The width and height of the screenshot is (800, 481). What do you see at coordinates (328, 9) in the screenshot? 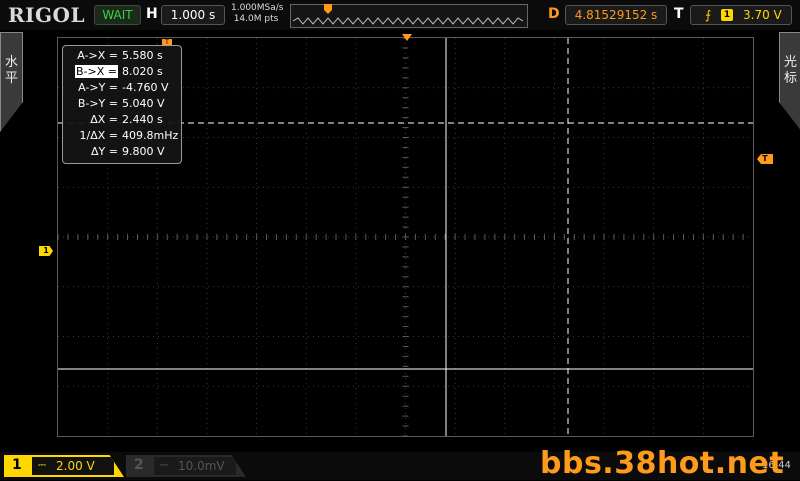
I see `trigger-position-icon` at bounding box center [328, 9].